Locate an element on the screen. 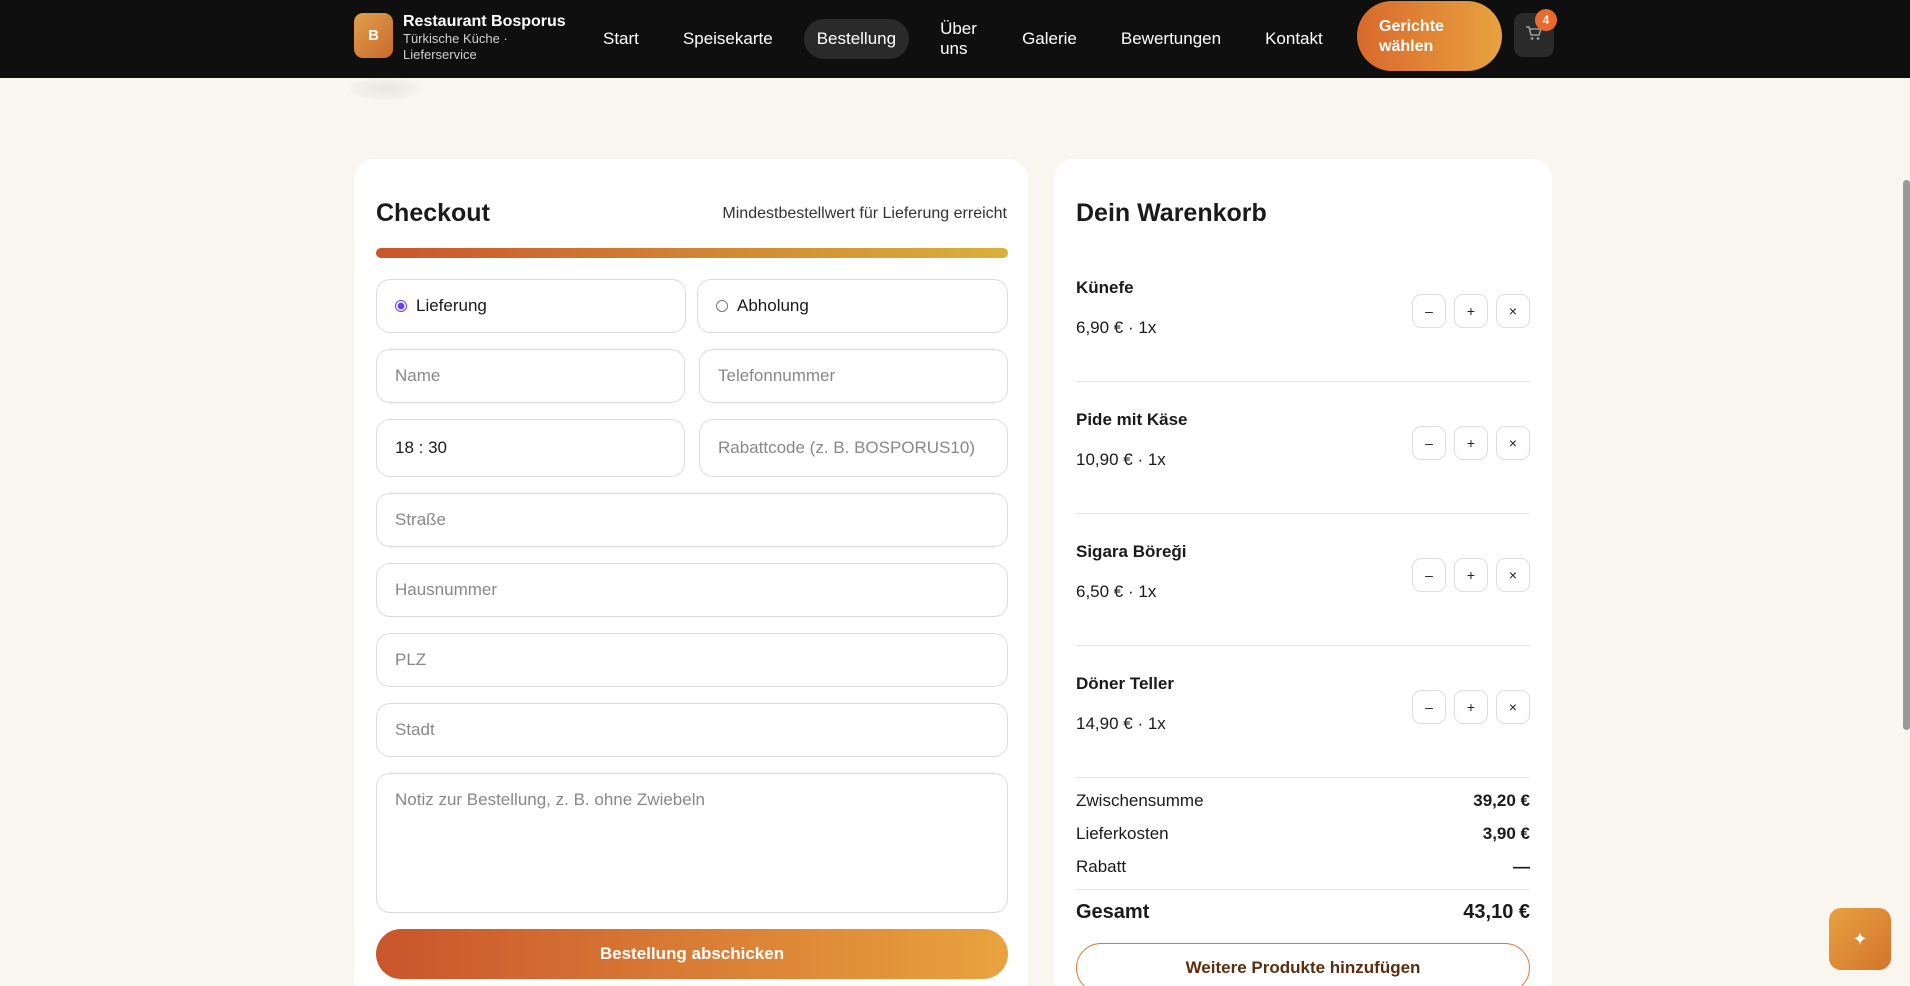  radio-selected-icon is located at coordinates (401, 306).